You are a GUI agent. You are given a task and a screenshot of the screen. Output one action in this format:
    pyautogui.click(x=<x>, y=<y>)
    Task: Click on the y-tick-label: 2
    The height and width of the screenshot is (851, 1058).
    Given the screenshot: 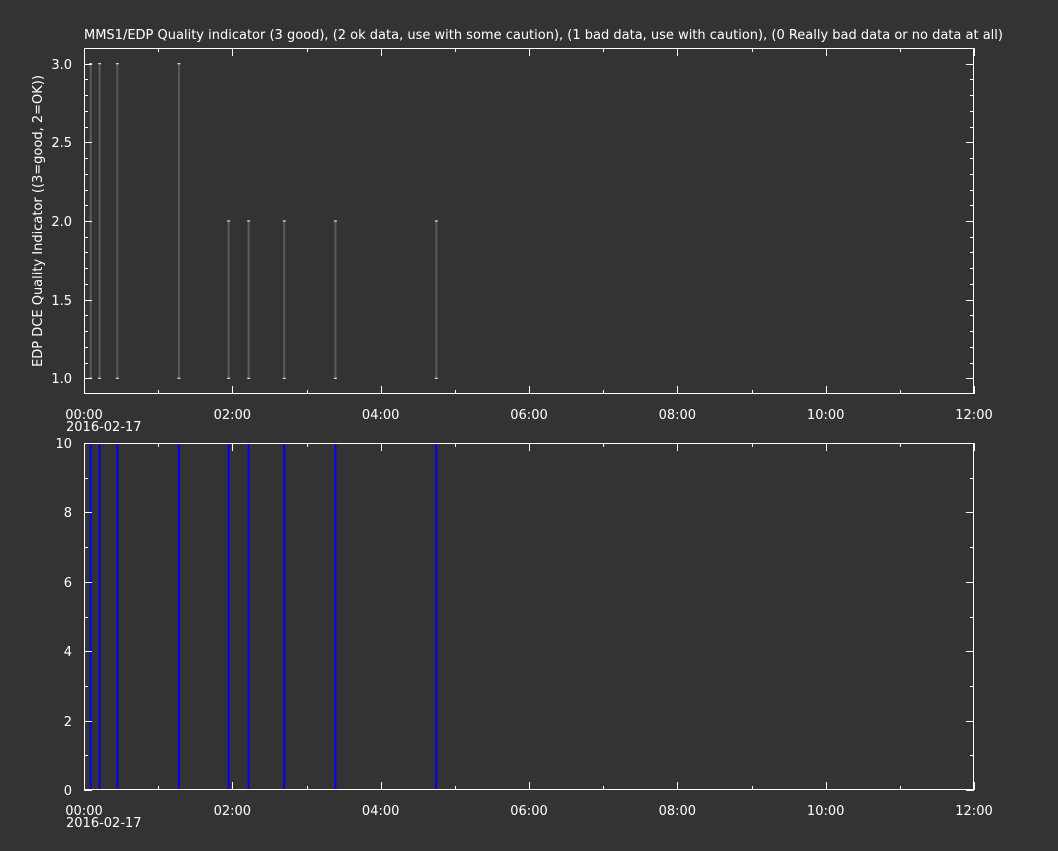 What is the action you would take?
    pyautogui.click(x=68, y=722)
    